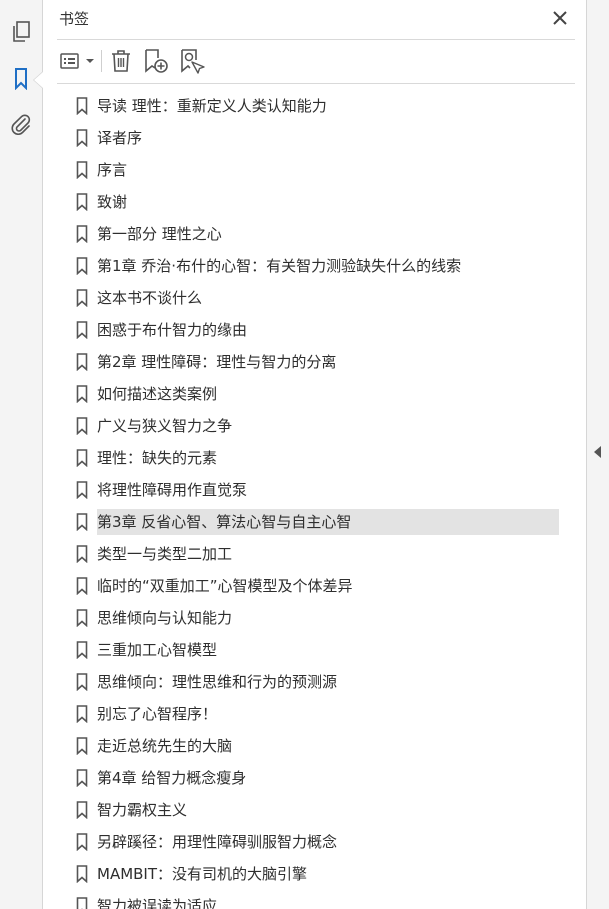 The height and width of the screenshot is (909, 609). I want to click on options-menu-icon, so click(77, 61).